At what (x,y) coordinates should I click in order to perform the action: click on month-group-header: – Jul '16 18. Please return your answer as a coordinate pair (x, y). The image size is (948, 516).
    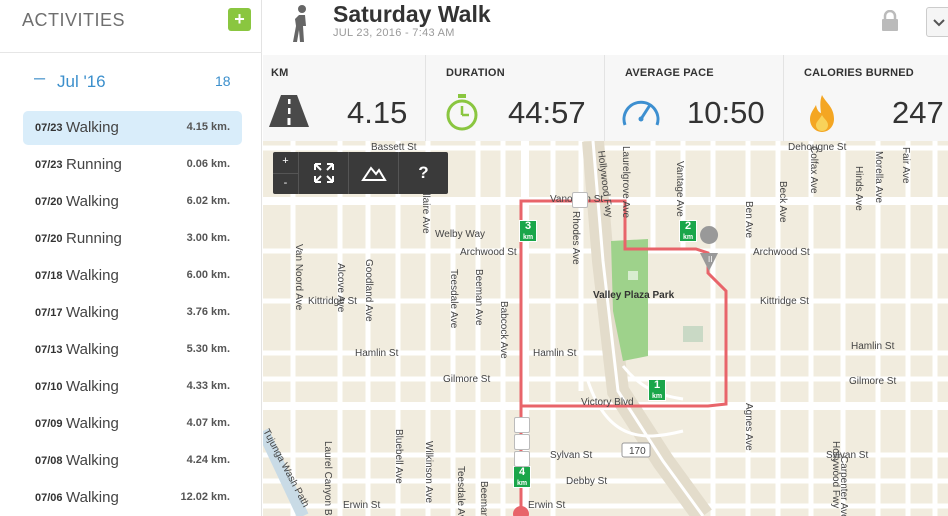
    Looking at the image, I should click on (131, 79).